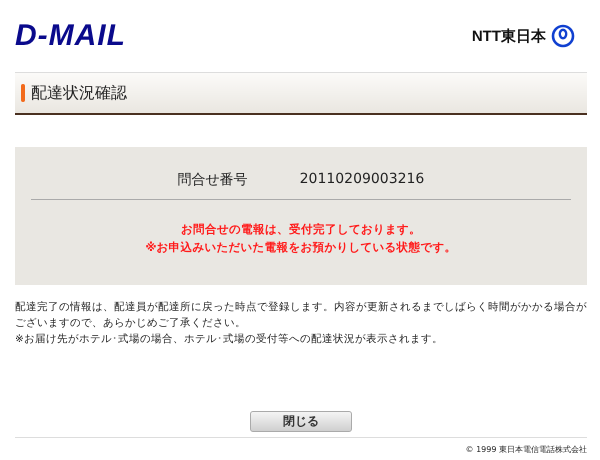  Describe the element at coordinates (301, 315) in the screenshot. I see `note-text: 配達完了の情報は、配達員が配達所に戻った時点で登録します。内容が更新されるまでしばらく時間がかかる場合がございますので、あらかじめご了承ください。` at that location.